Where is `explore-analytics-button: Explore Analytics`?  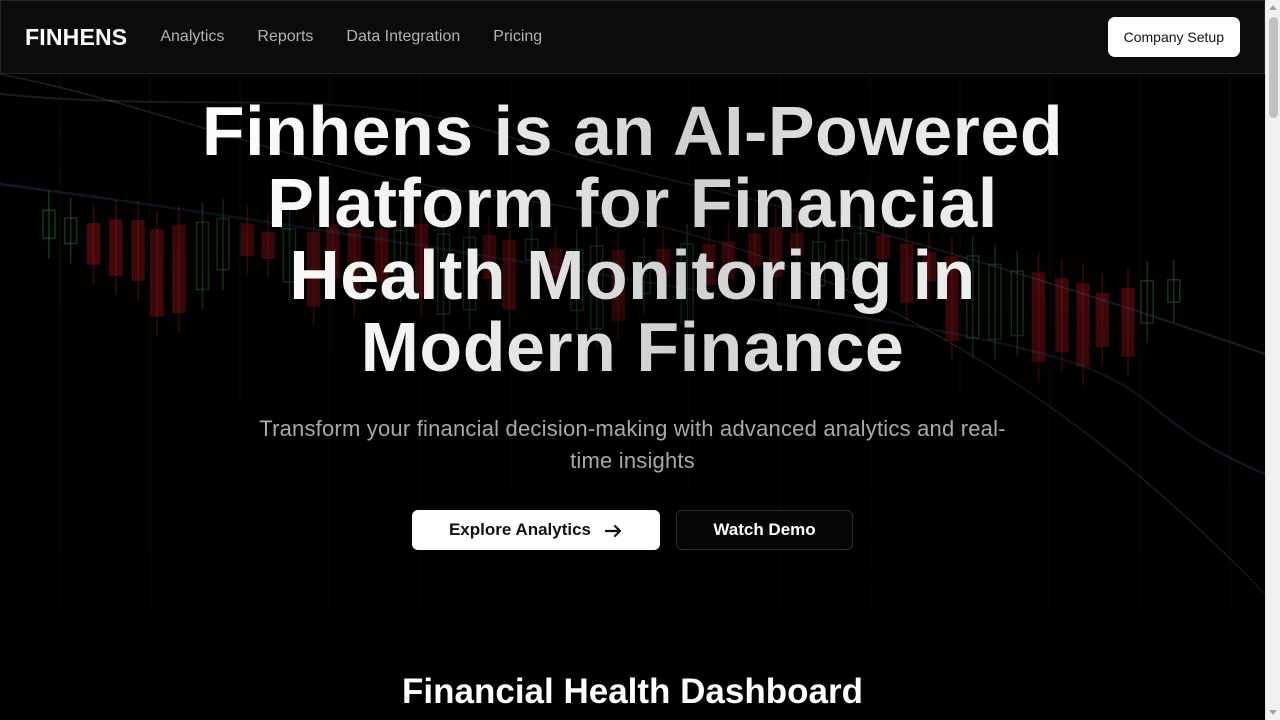
explore-analytics-button: Explore Analytics is located at coordinates (536, 530).